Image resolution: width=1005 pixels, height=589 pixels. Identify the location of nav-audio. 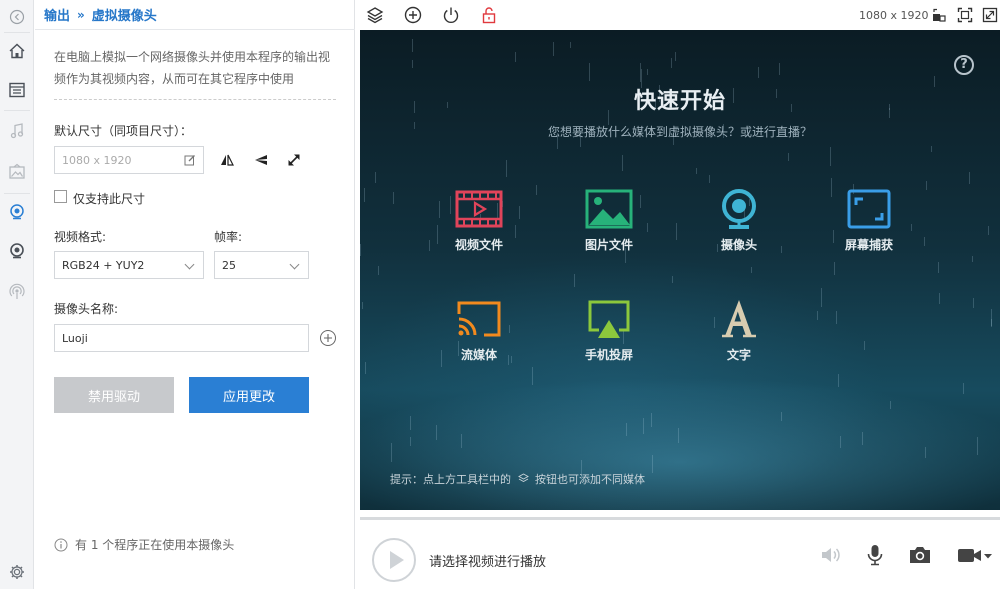
(17, 131).